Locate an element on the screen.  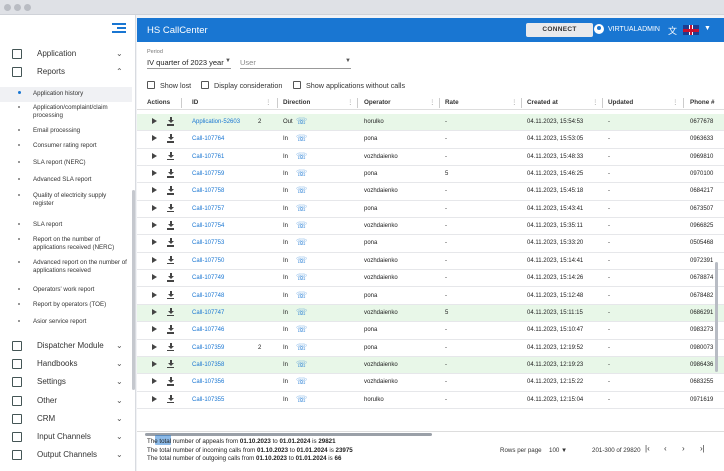
table-horizontal-scrollbar is located at coordinates (288, 434).